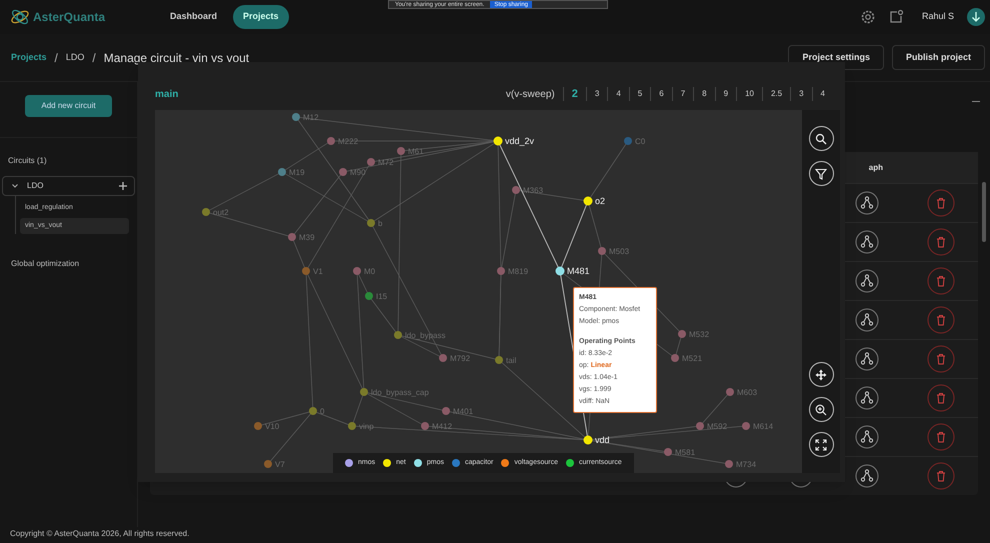 This screenshot has height=543, width=990. Describe the element at coordinates (69, 17) in the screenshot. I see `app-name: AsterQuanta` at that location.